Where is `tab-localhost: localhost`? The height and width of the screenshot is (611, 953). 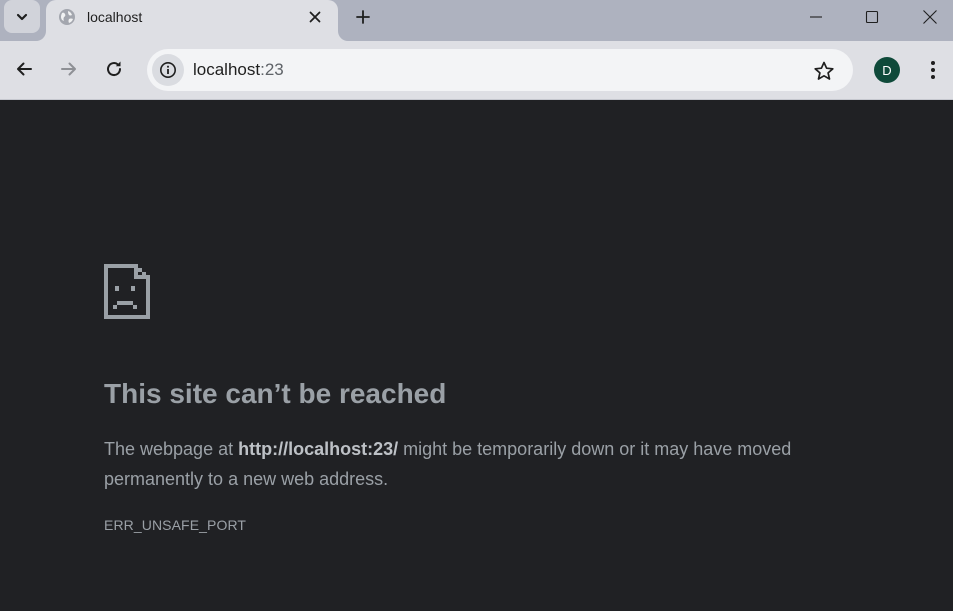
tab-localhost: localhost is located at coordinates (192, 20).